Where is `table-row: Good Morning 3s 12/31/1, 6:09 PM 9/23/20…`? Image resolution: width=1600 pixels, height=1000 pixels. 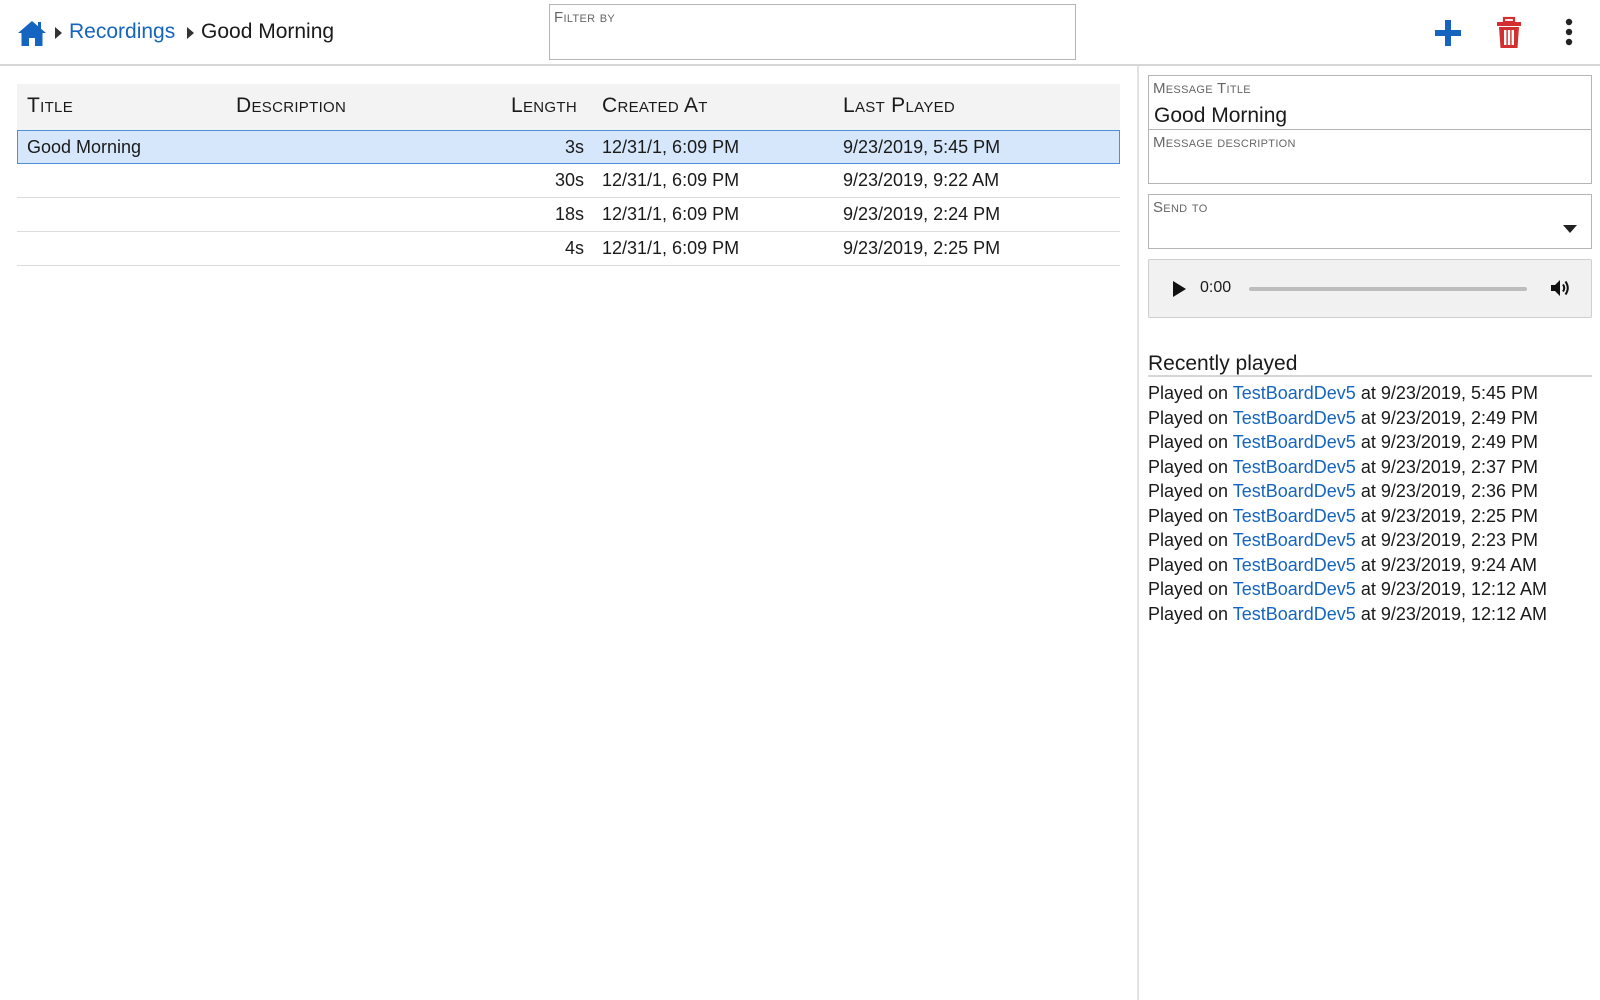
table-row: Good Morning 3s 12/31/1, 6:09 PM 9/23/20… is located at coordinates (568, 147).